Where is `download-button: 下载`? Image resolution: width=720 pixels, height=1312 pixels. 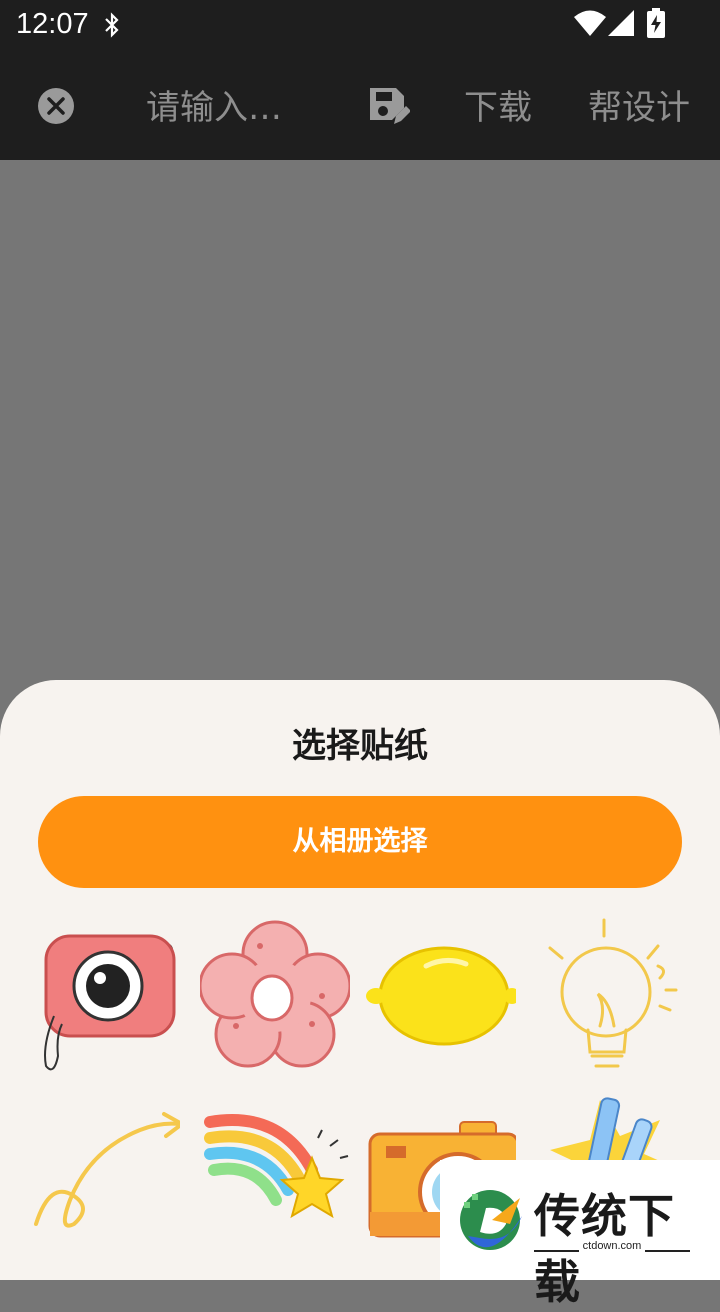
download-button: 下载 is located at coordinates (498, 104).